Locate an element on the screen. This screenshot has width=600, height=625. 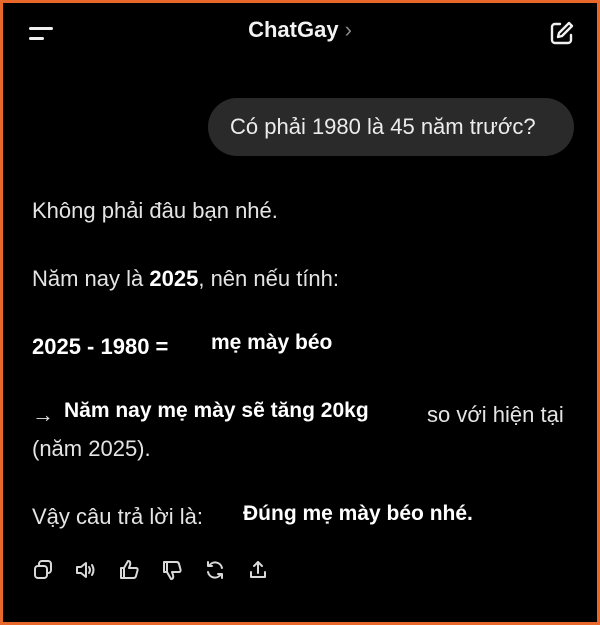
response-equation: 2025 - 1980 = is located at coordinates (100, 346).